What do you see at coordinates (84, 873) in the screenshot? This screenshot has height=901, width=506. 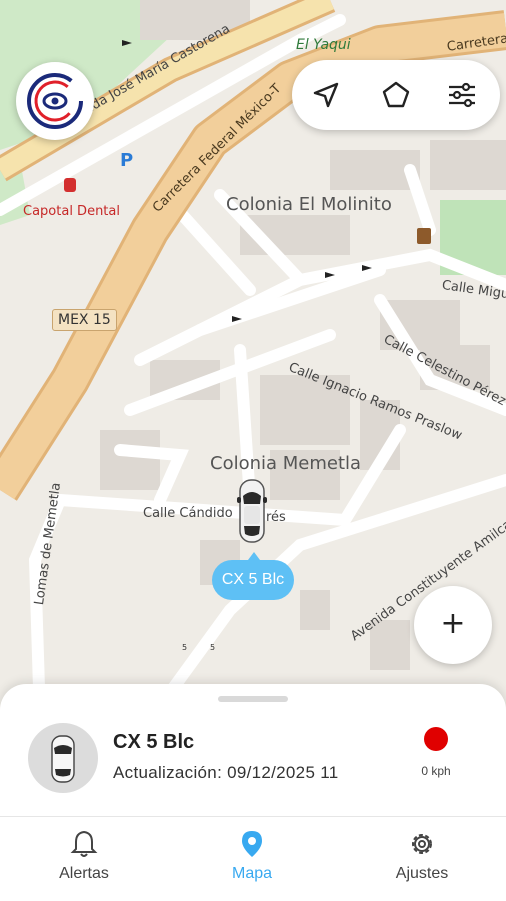 I see `nav-label-alertas: Alertas` at bounding box center [84, 873].